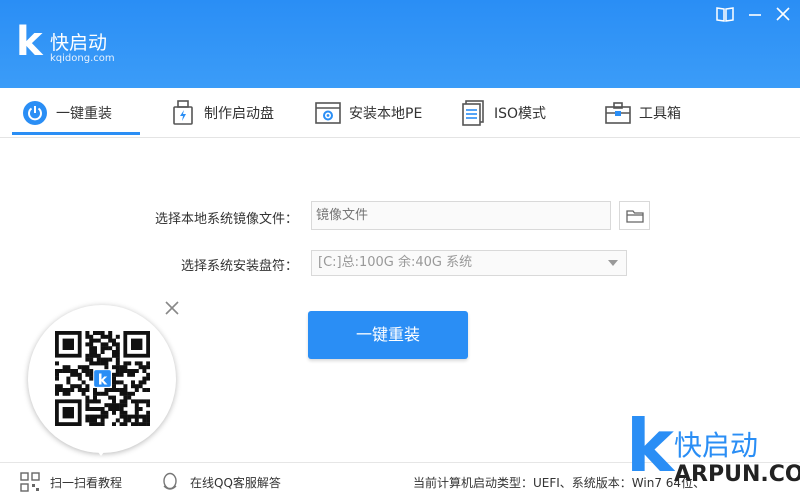 The width and height of the screenshot is (800, 500). I want to click on tab-one-click-reinstall: 一键重装, so click(67, 113).